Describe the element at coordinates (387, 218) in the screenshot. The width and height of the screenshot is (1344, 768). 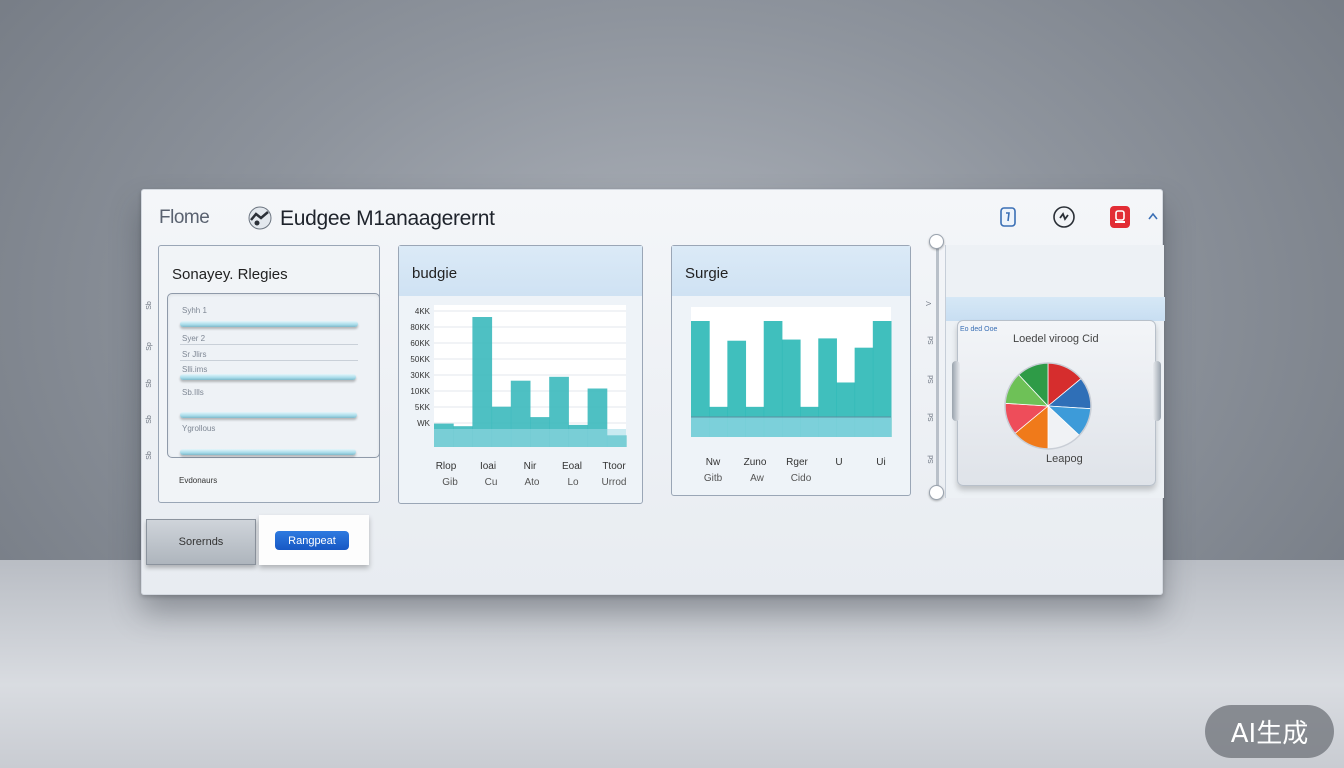
I see `app-title: Eudgee M1anaagerernt` at that location.